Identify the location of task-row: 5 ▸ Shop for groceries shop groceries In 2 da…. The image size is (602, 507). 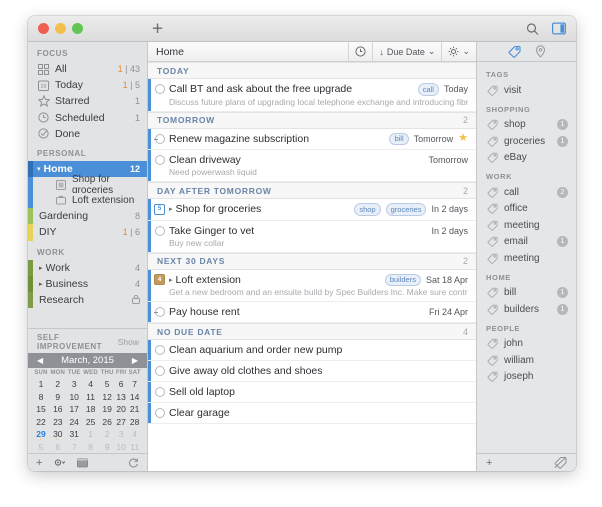
(312, 210).